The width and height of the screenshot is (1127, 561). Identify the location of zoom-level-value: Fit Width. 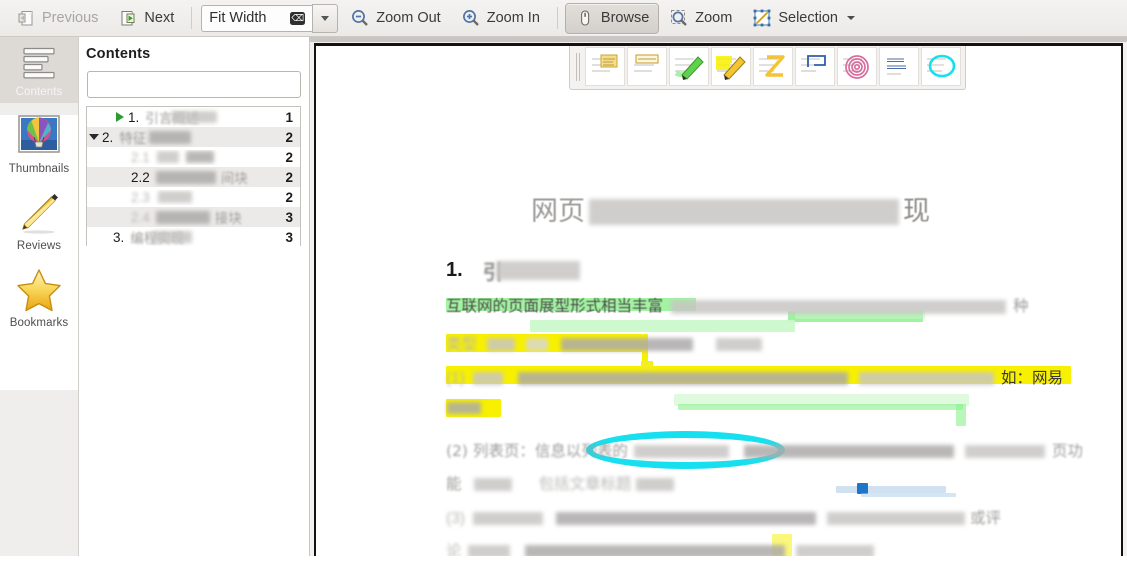
(238, 18).